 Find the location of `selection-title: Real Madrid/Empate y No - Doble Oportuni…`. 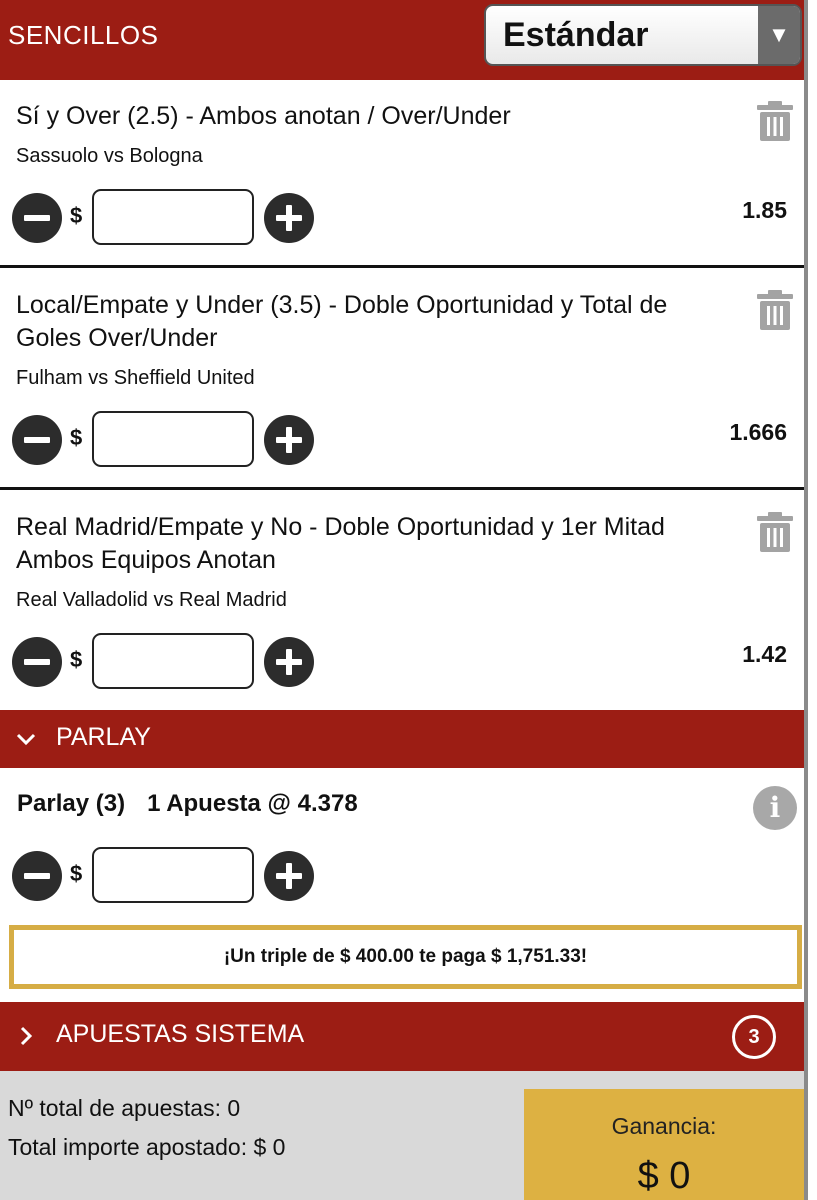

selection-title: Real Madrid/Empate y No - Doble Oportuni… is located at coordinates (340, 543).